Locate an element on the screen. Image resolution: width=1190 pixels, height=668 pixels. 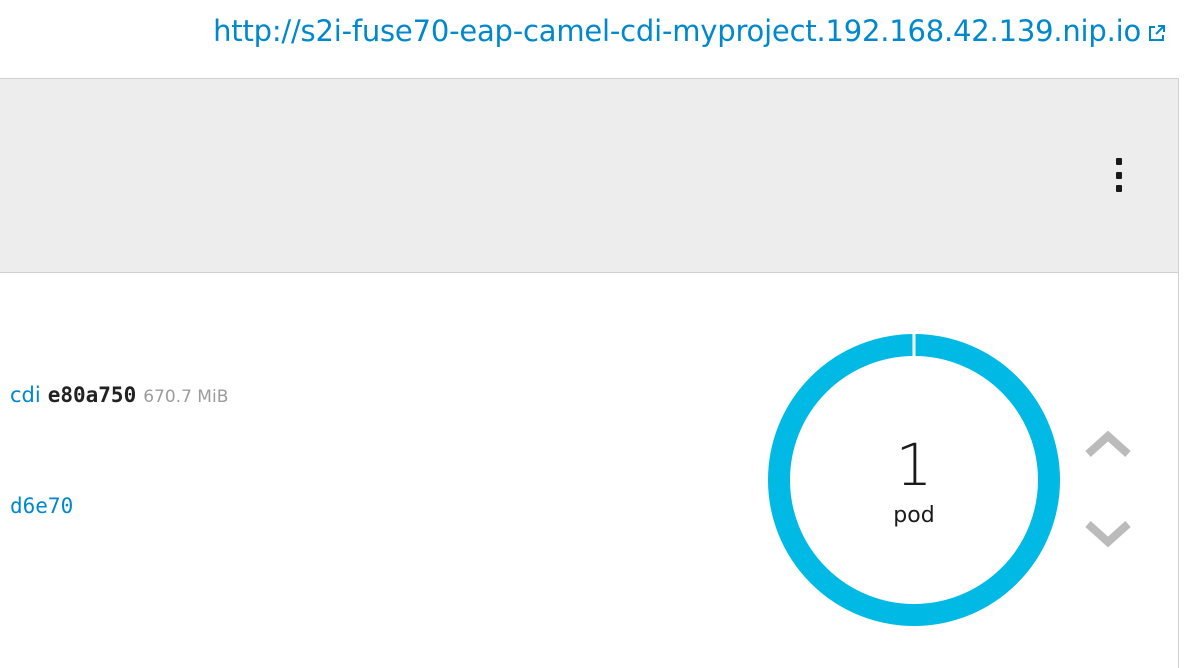
chevron-up-icon is located at coordinates (1108, 445).